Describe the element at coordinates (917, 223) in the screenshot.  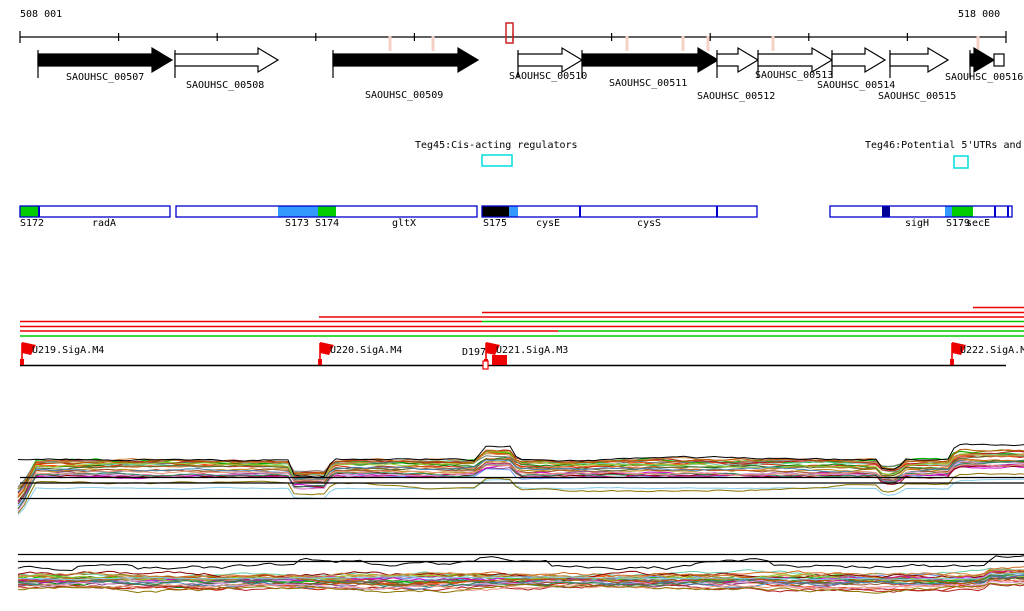
I see `transcript-label: sigH` at that location.